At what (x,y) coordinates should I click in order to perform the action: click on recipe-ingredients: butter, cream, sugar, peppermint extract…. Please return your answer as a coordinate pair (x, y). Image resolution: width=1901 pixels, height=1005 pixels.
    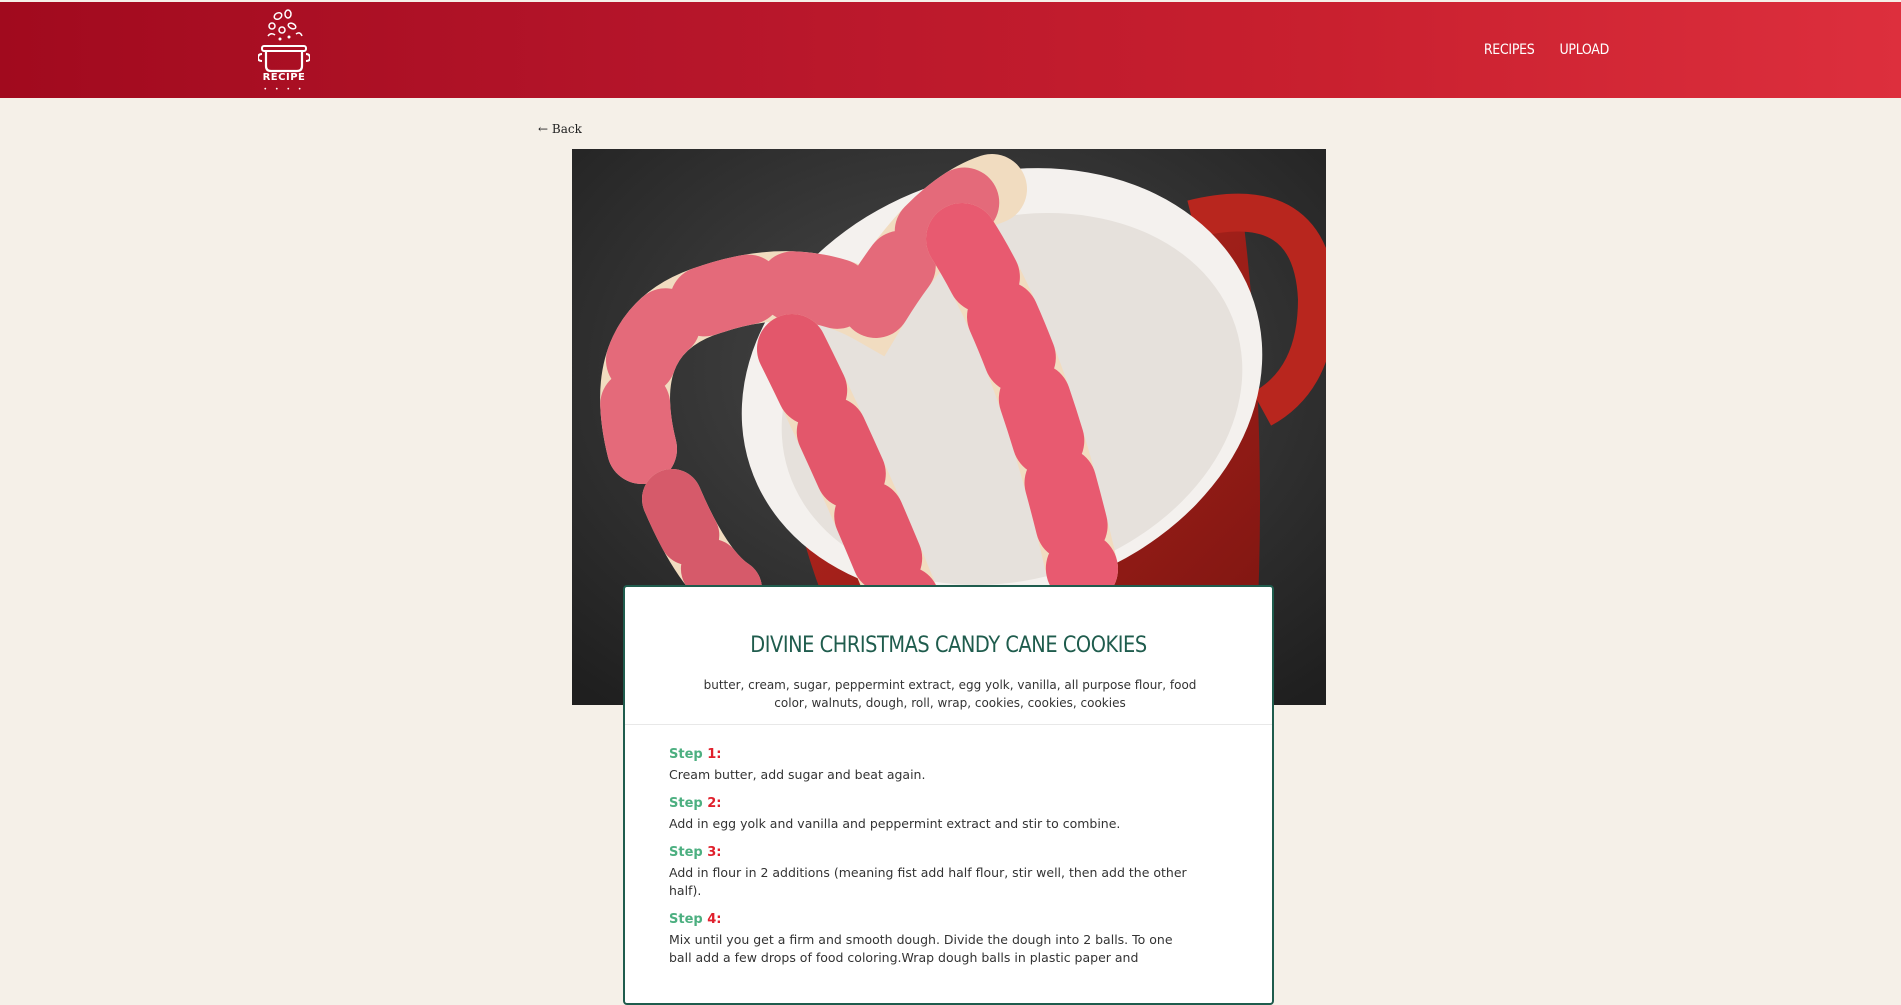
    Looking at the image, I should click on (950, 694).